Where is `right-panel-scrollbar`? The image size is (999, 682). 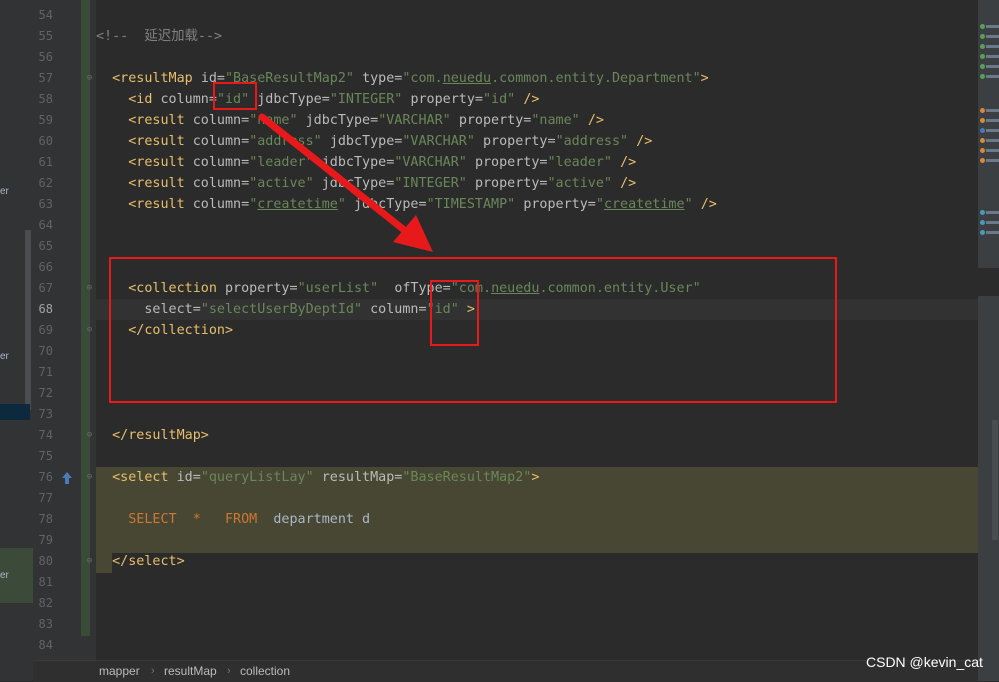 right-panel-scrollbar is located at coordinates (995, 480).